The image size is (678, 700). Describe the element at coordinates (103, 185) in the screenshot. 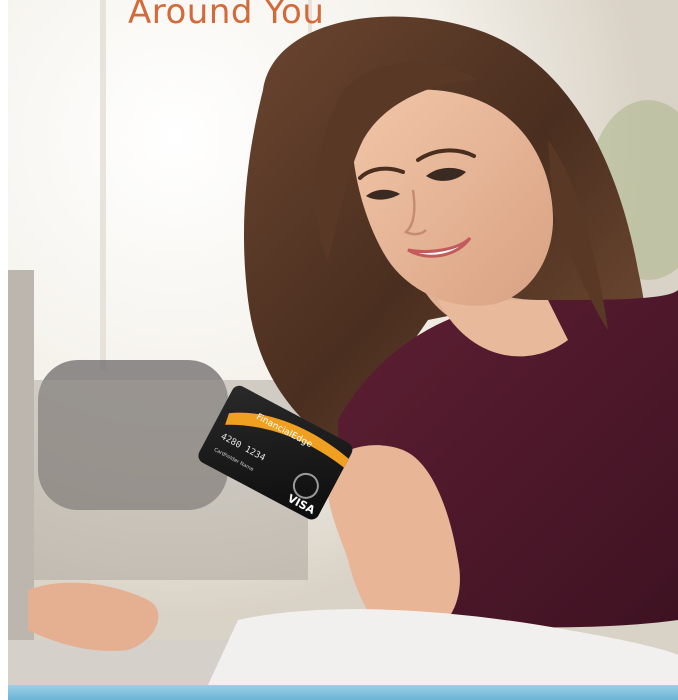

I see `window-frame` at that location.